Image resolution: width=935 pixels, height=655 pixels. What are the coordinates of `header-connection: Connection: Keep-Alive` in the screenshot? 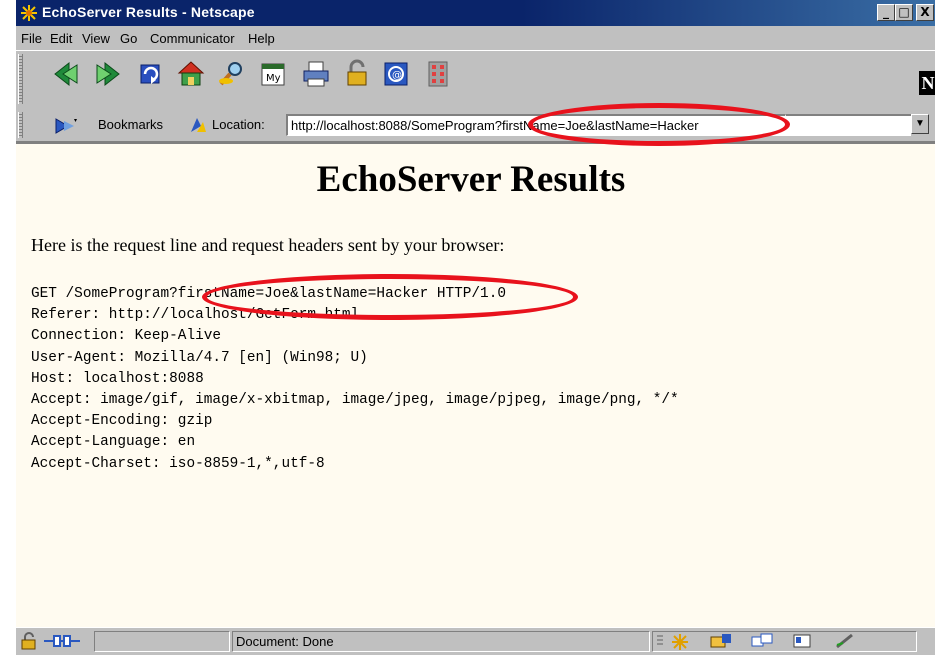 It's located at (126, 336).